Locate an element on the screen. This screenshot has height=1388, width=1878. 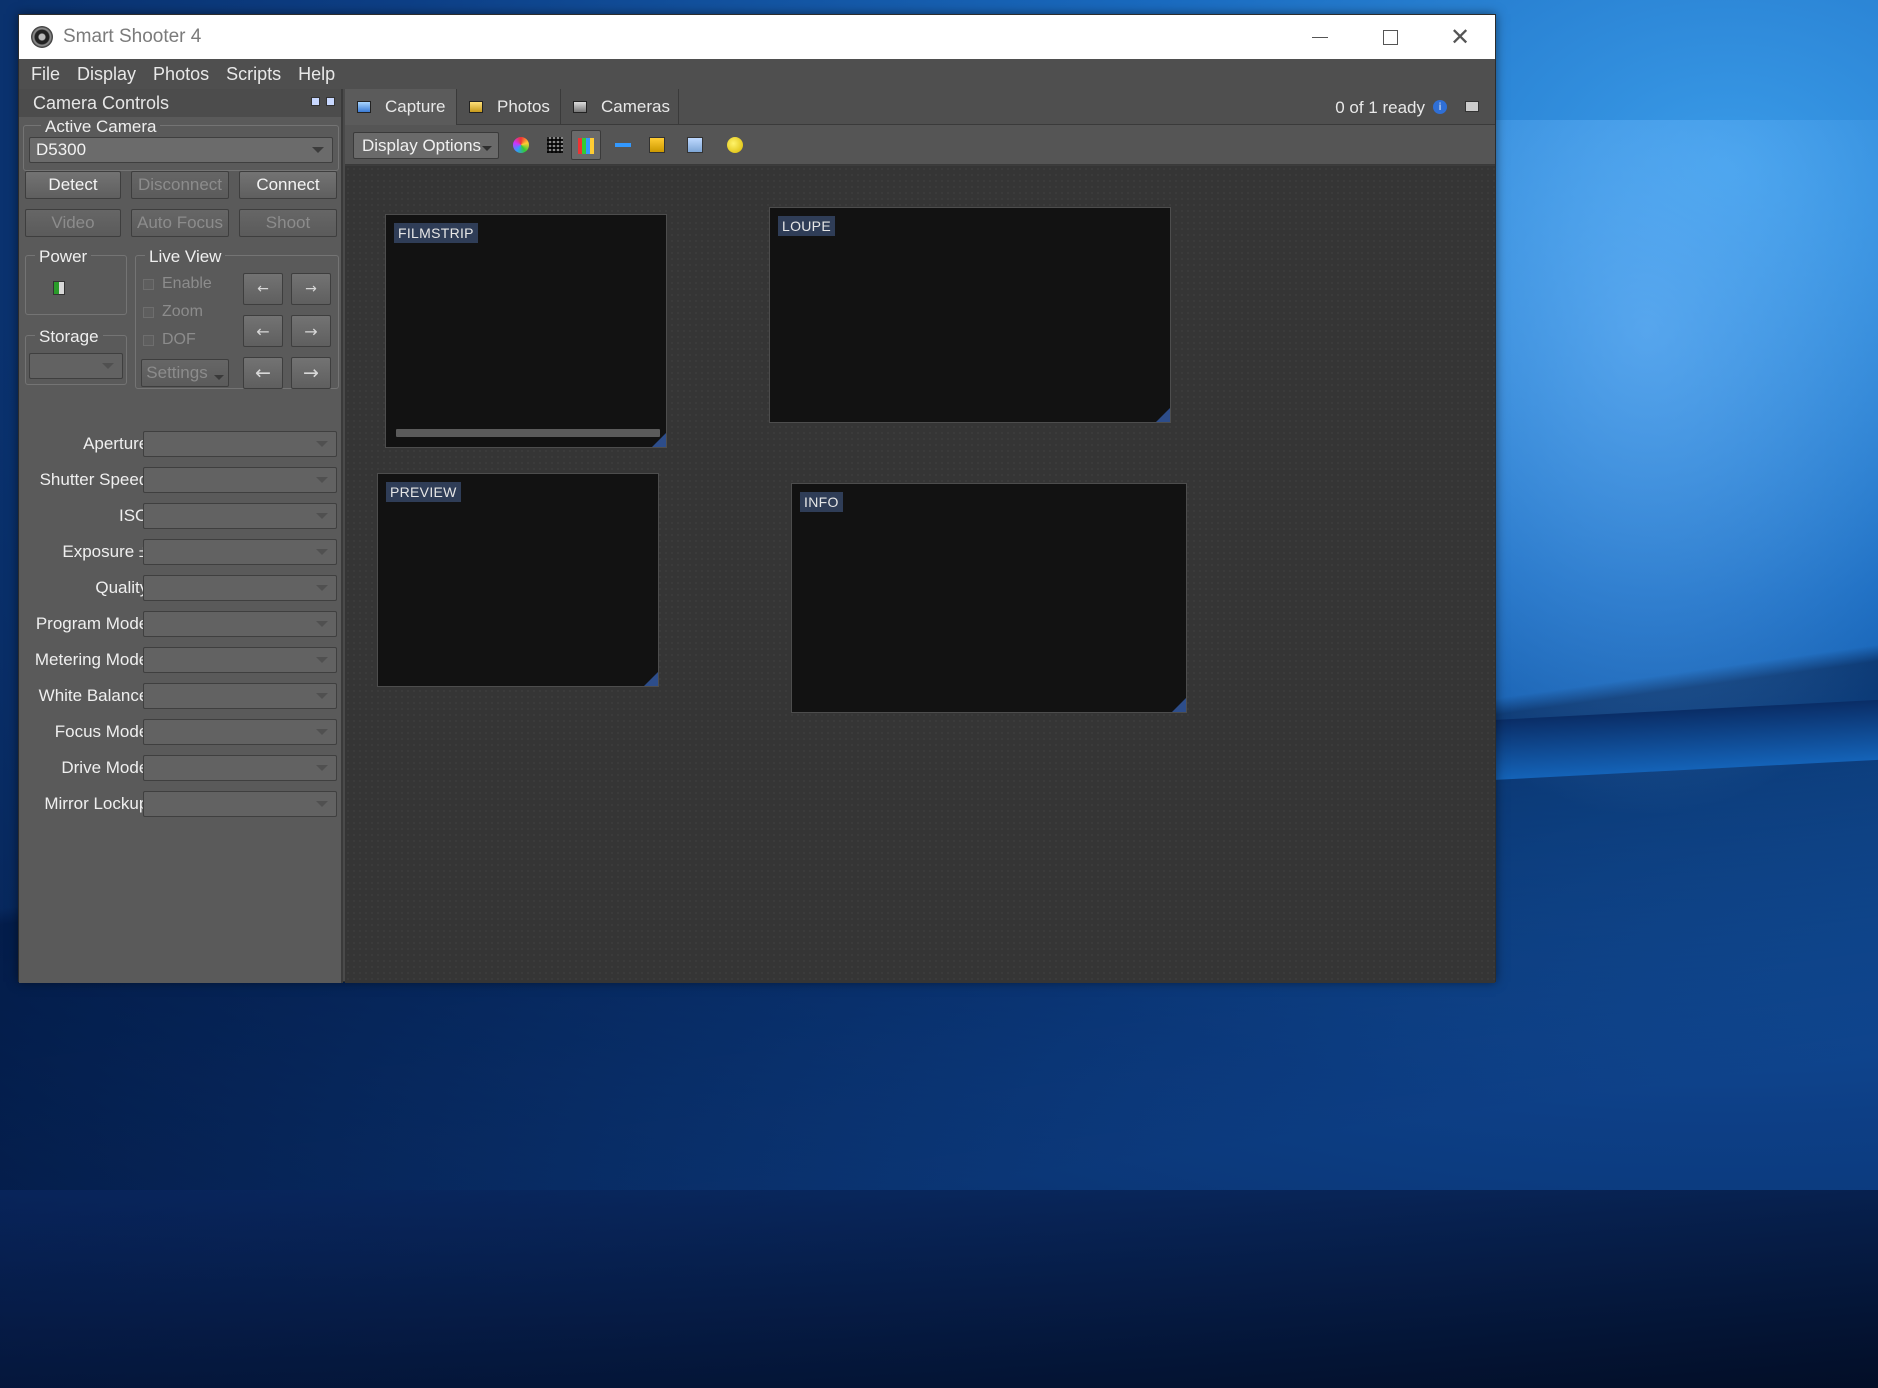
close-button: ✕ is located at coordinates (1460, 37).